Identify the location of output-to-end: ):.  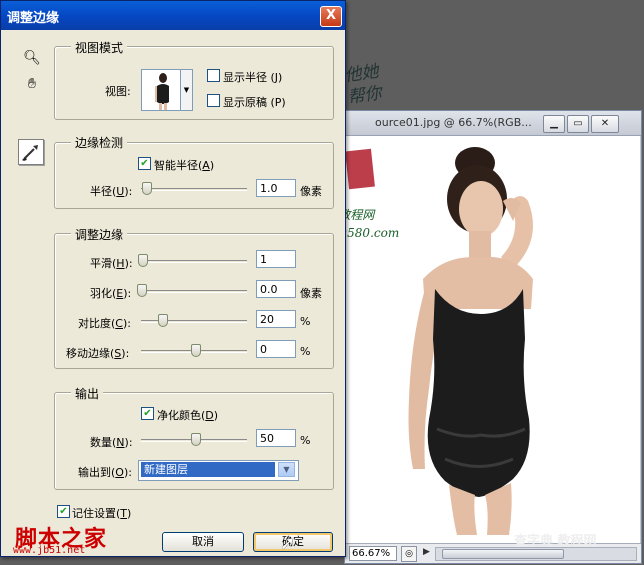
(127, 472).